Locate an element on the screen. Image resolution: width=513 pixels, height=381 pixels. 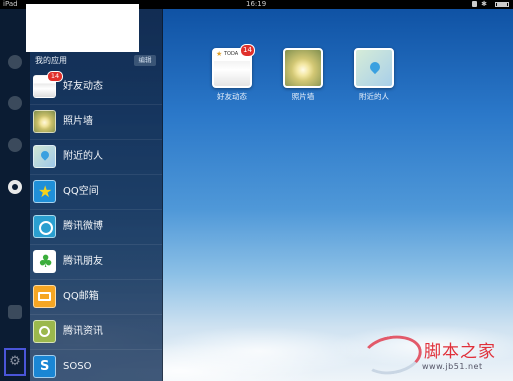
apps-icon is located at coordinates (15, 187).